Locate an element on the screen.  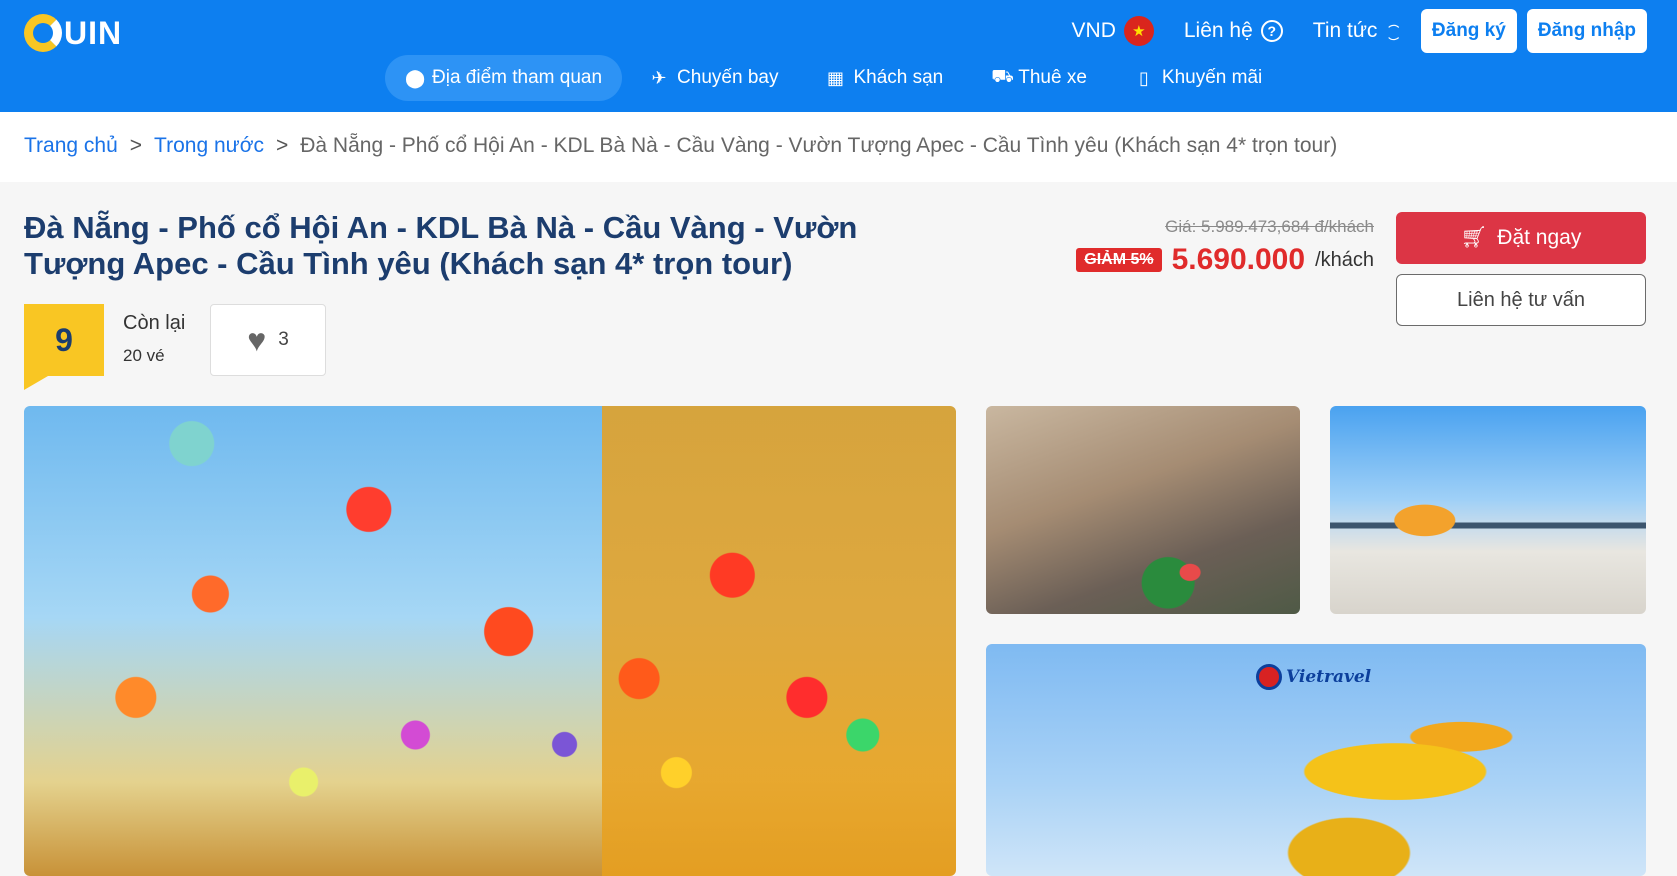
gallery-image-dragon-statue: Vietravel is located at coordinates (1316, 760).